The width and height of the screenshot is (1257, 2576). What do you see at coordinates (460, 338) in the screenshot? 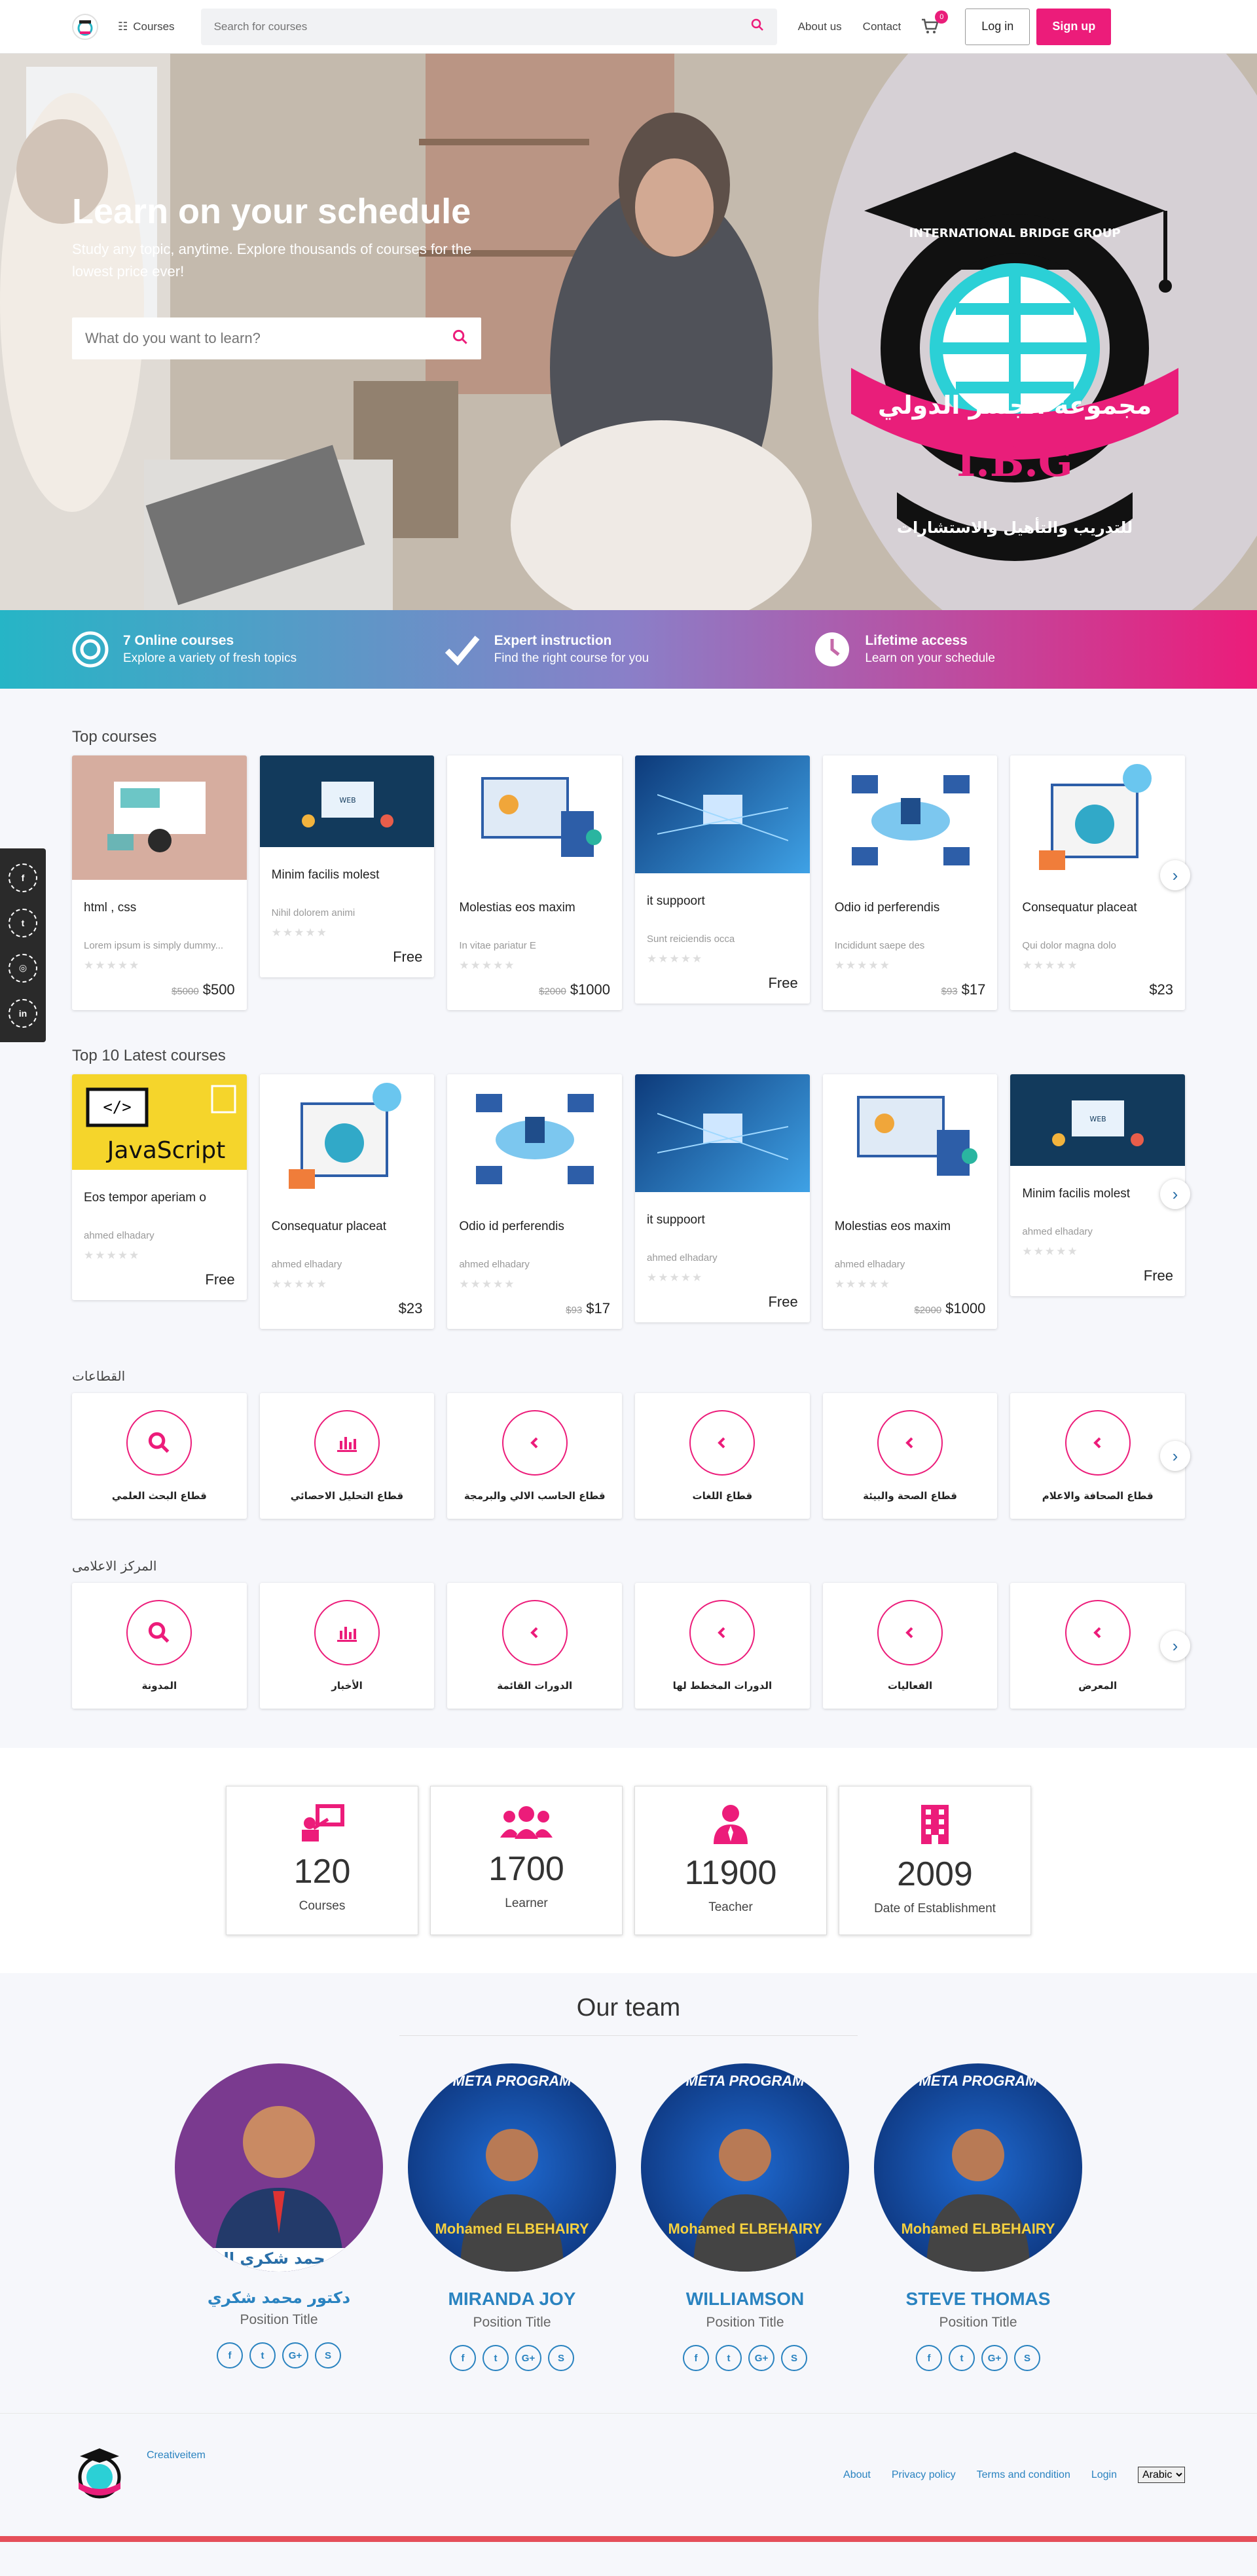
I see `hero-search-icon` at bounding box center [460, 338].